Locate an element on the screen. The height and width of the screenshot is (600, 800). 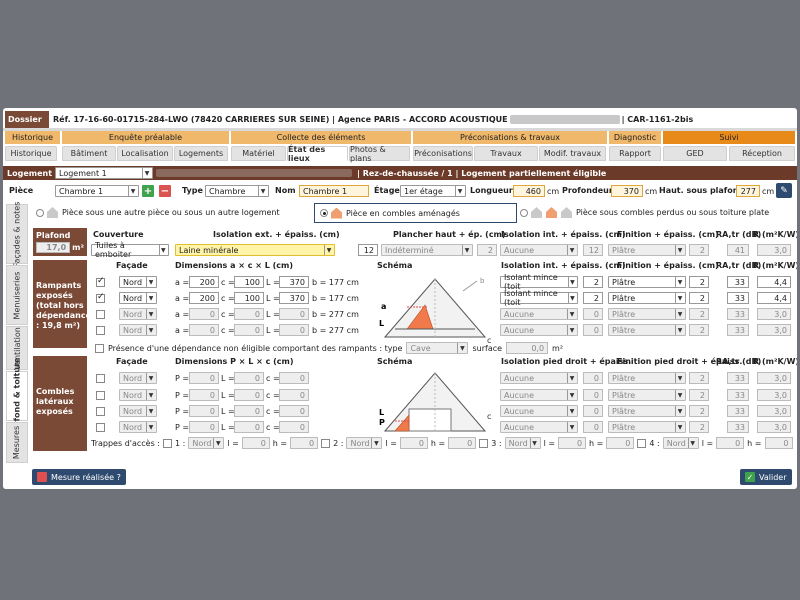
tab-preconisations: Préconisations is located at coordinates (443, 153).